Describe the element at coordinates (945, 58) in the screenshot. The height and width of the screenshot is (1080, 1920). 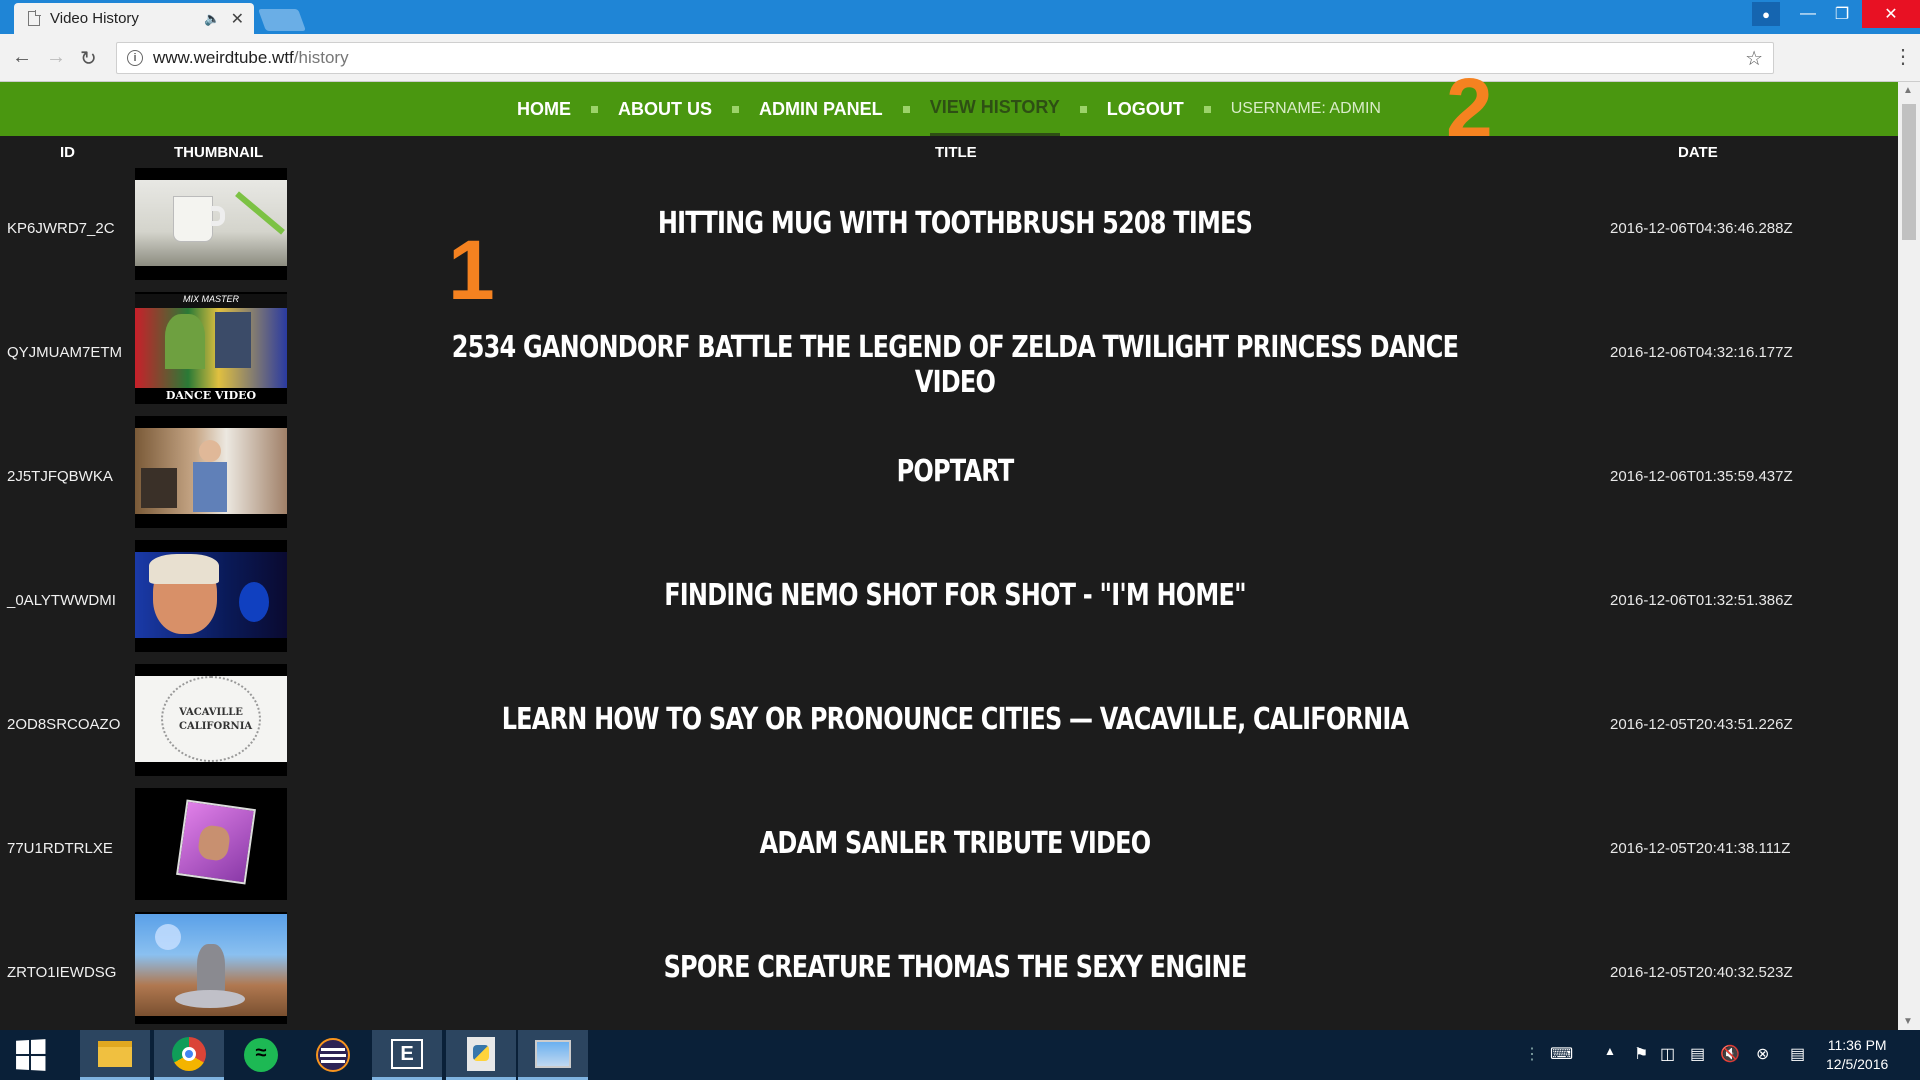
I see `address-bar: i www.weirdtube.wtf/history ☆` at that location.